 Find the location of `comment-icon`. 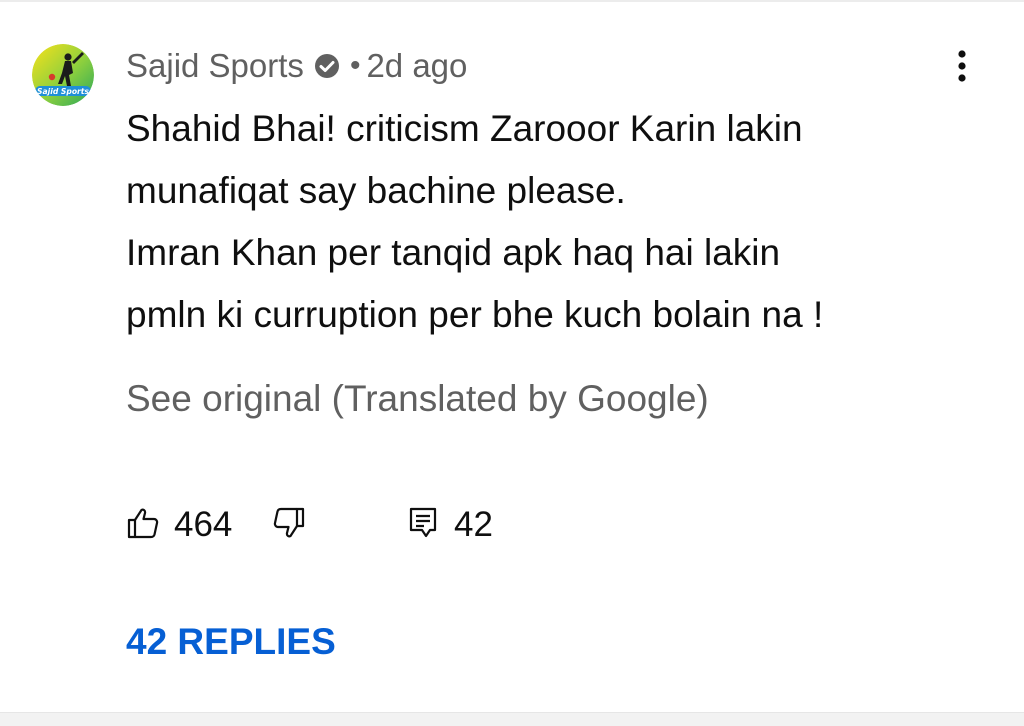

comment-icon is located at coordinates (423, 525).